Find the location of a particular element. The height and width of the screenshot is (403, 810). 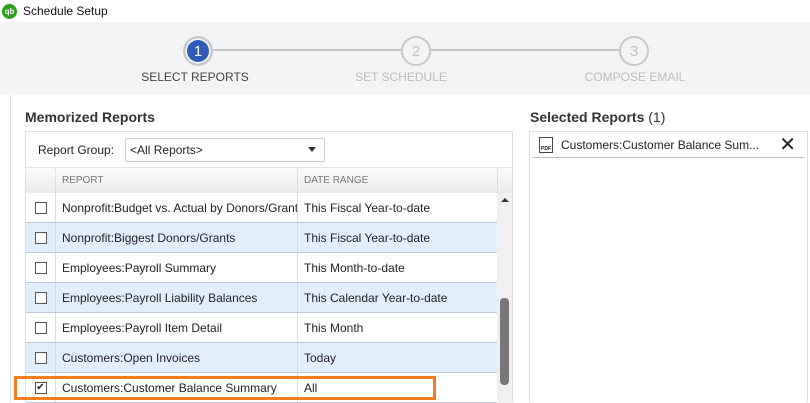

date-range: This Month is located at coordinates (334, 327).